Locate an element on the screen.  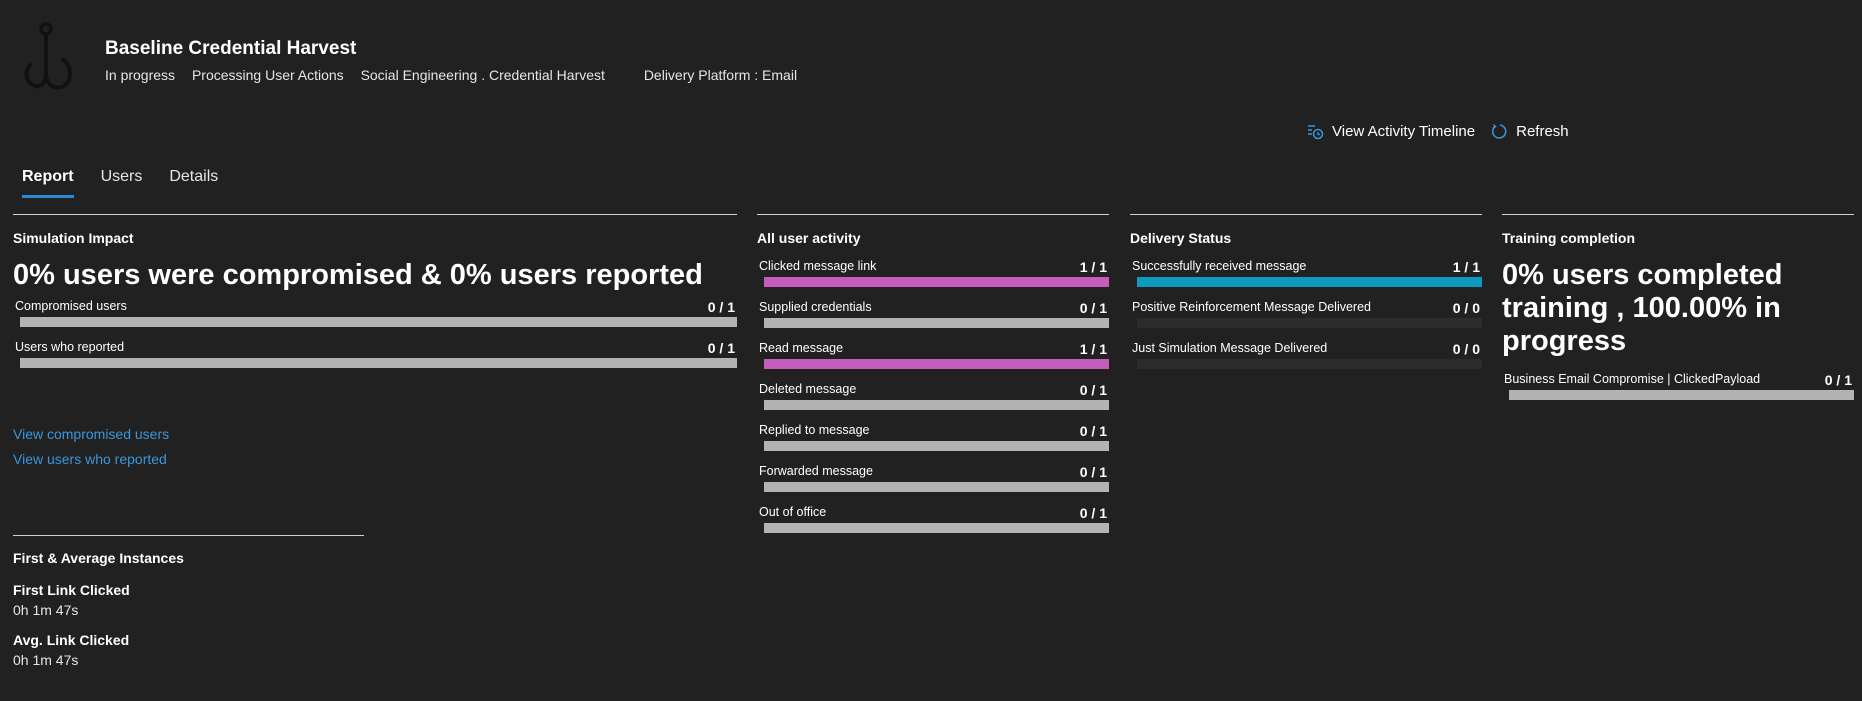
metric-label: Forwarded message is located at coordinates (816, 471).